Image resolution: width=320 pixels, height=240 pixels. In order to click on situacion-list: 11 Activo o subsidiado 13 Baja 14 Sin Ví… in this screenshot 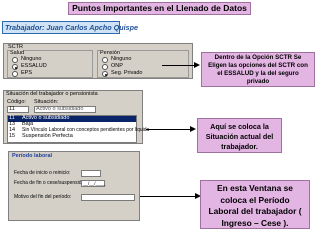, I will do `click(78, 129)`.